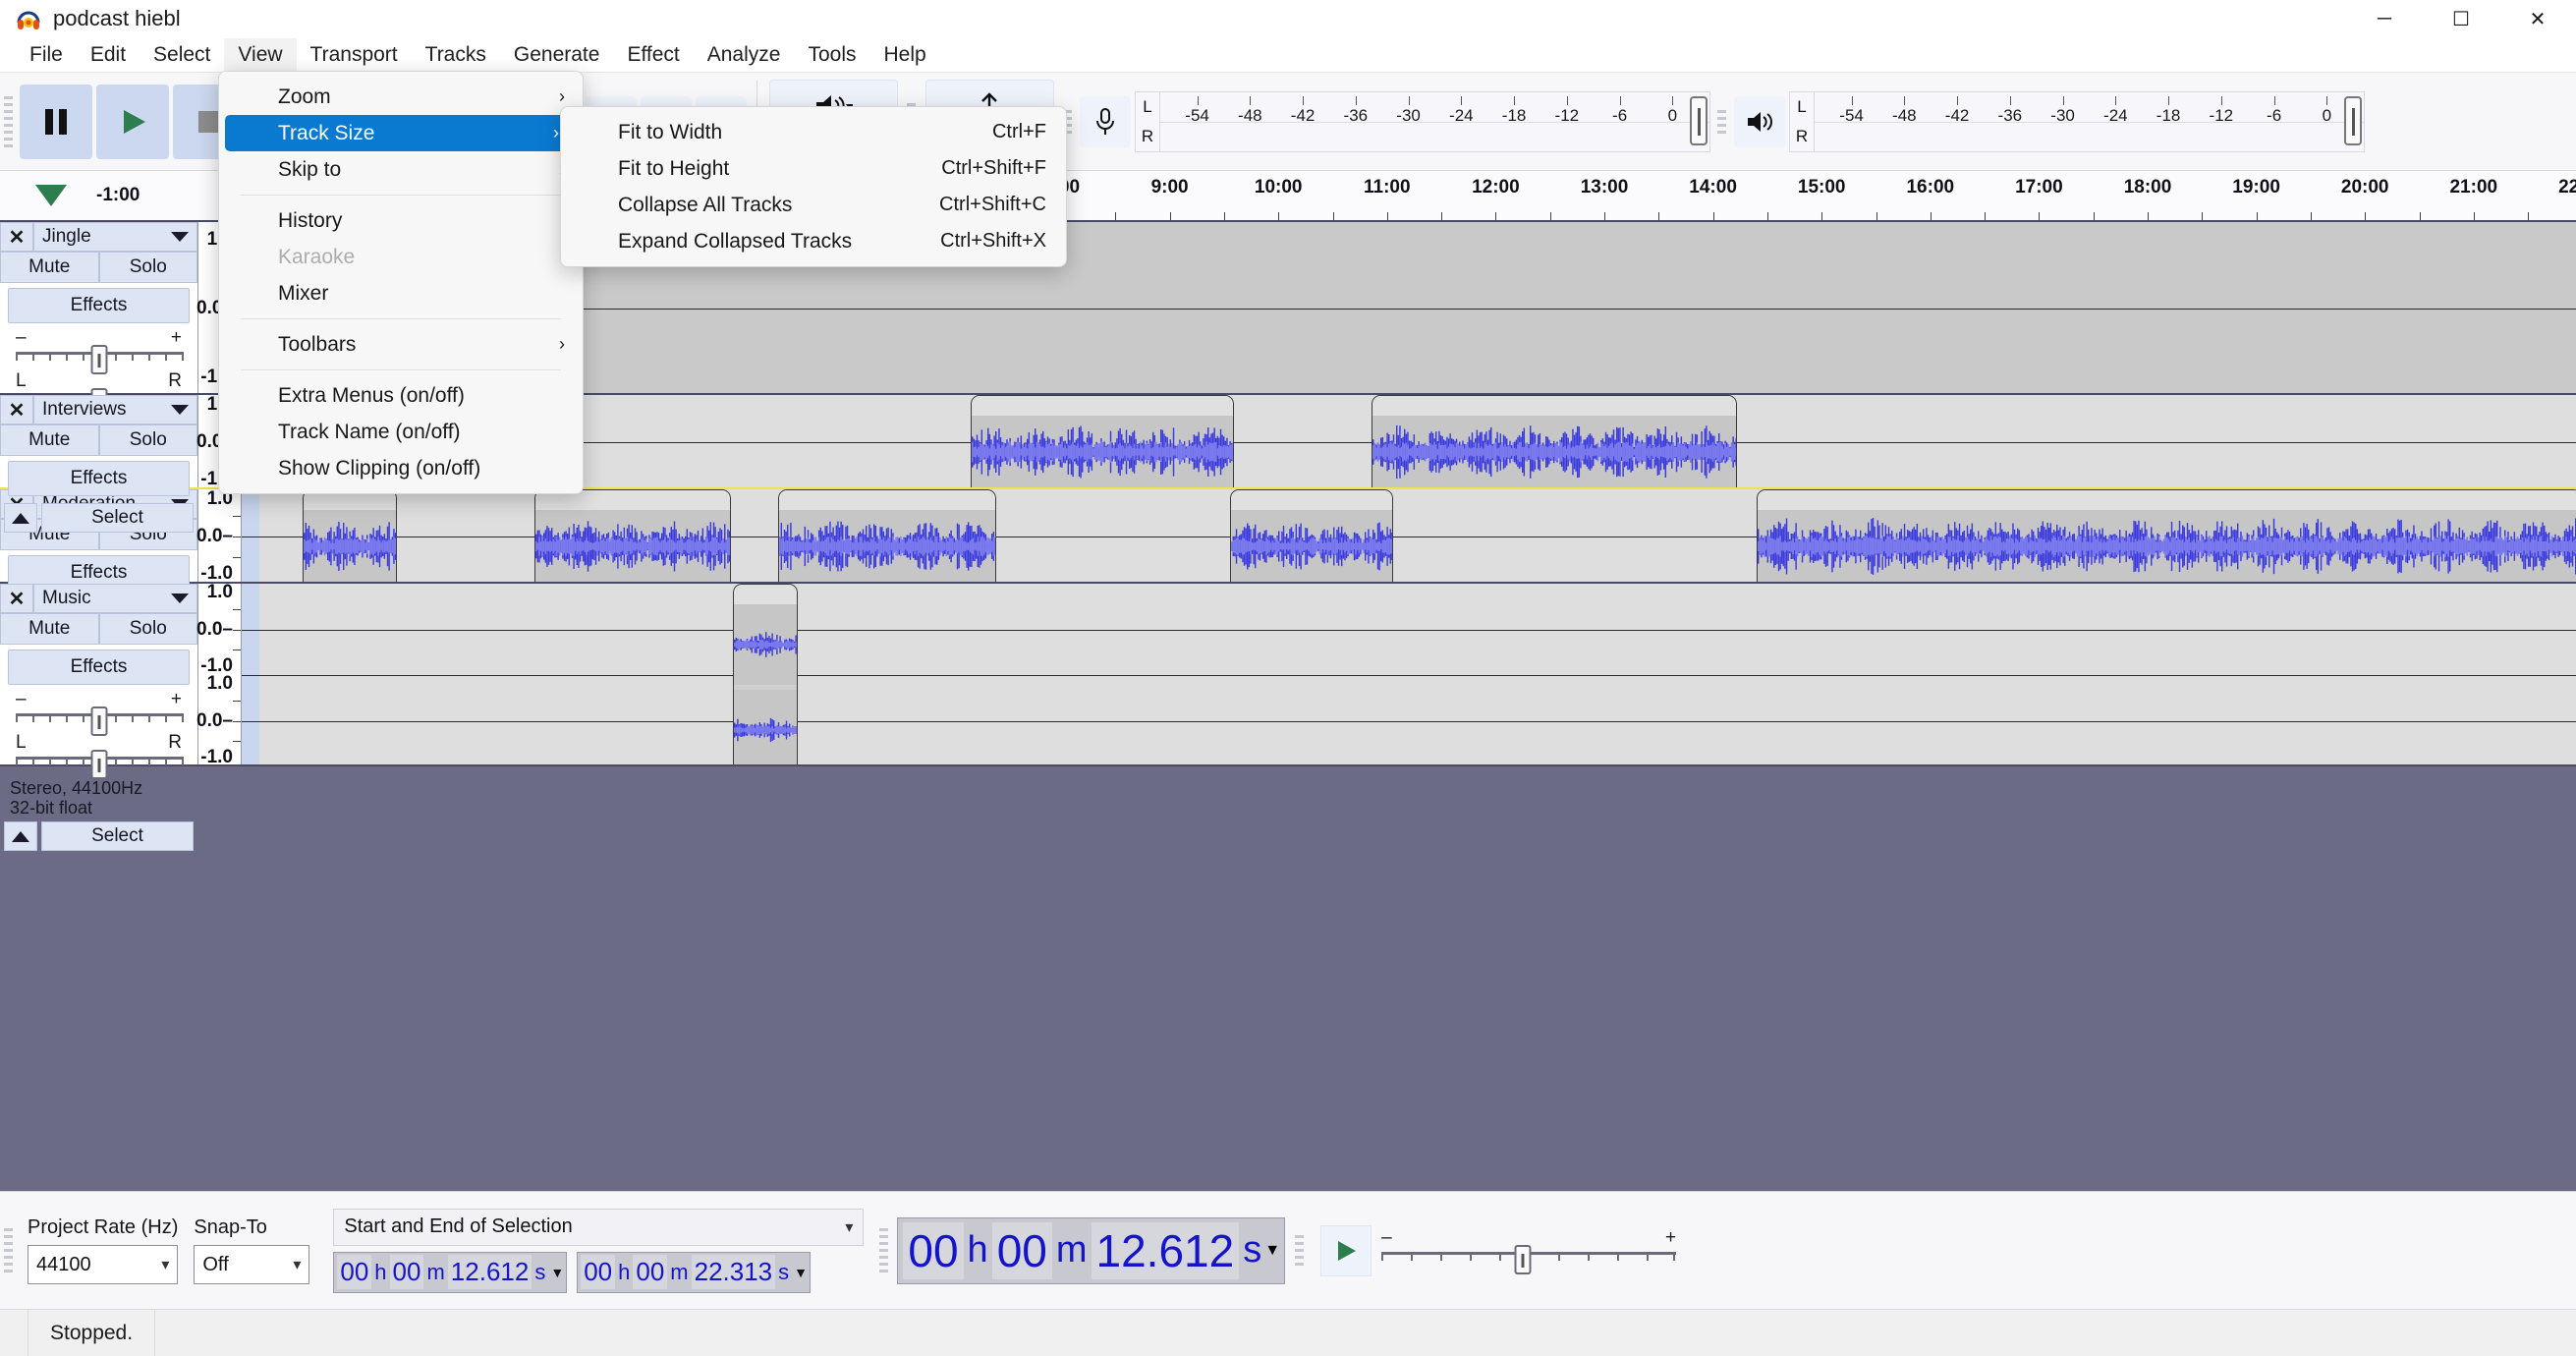  I want to click on menu-select: Select, so click(182, 55).